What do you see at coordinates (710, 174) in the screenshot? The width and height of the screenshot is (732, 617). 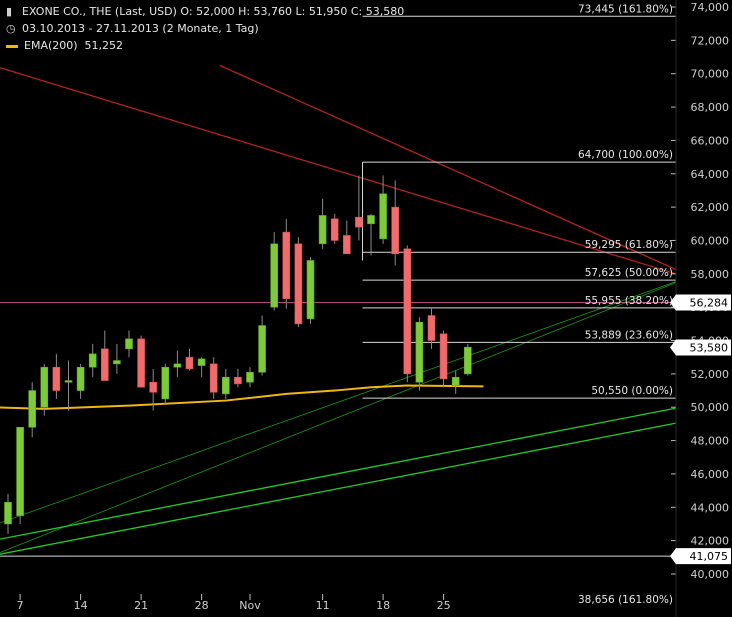 I see `y-tick-label: 64,000` at bounding box center [710, 174].